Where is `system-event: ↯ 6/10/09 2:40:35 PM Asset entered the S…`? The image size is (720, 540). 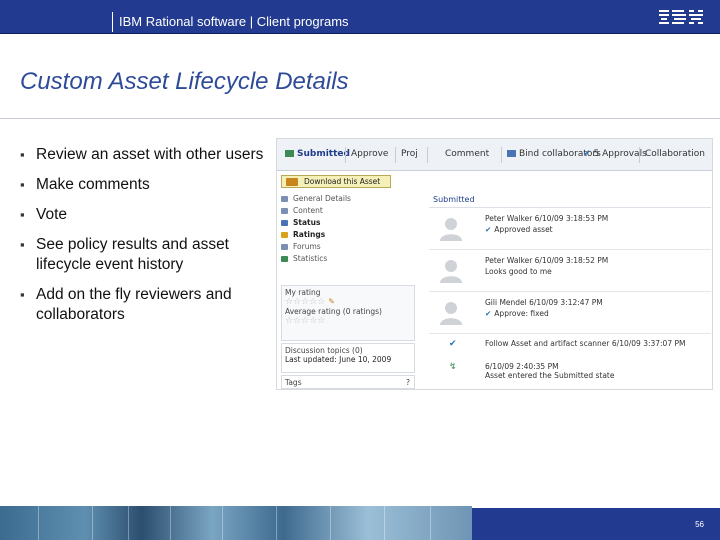 system-event: ↯ 6/10/09 2:40:35 PM Asset entered the S… is located at coordinates (570, 368).